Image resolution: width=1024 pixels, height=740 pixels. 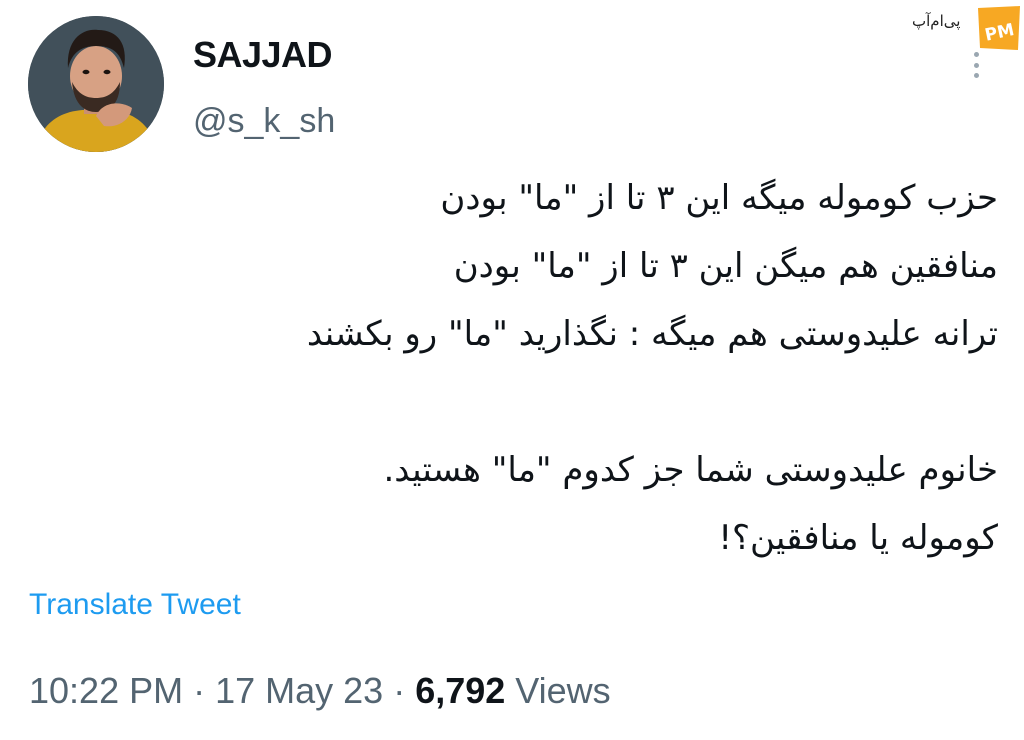 I want to click on watermark-brand-text: پی‌ام‌آپ, so click(x=936, y=21).